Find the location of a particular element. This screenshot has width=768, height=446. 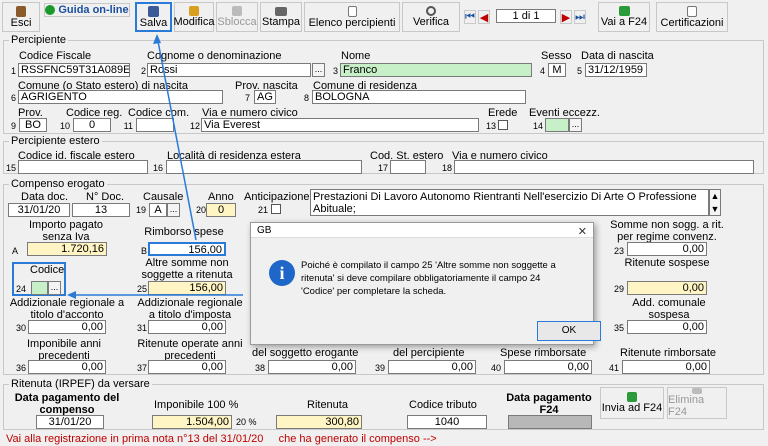

dialog-close-button: ✕ is located at coordinates (582, 231).